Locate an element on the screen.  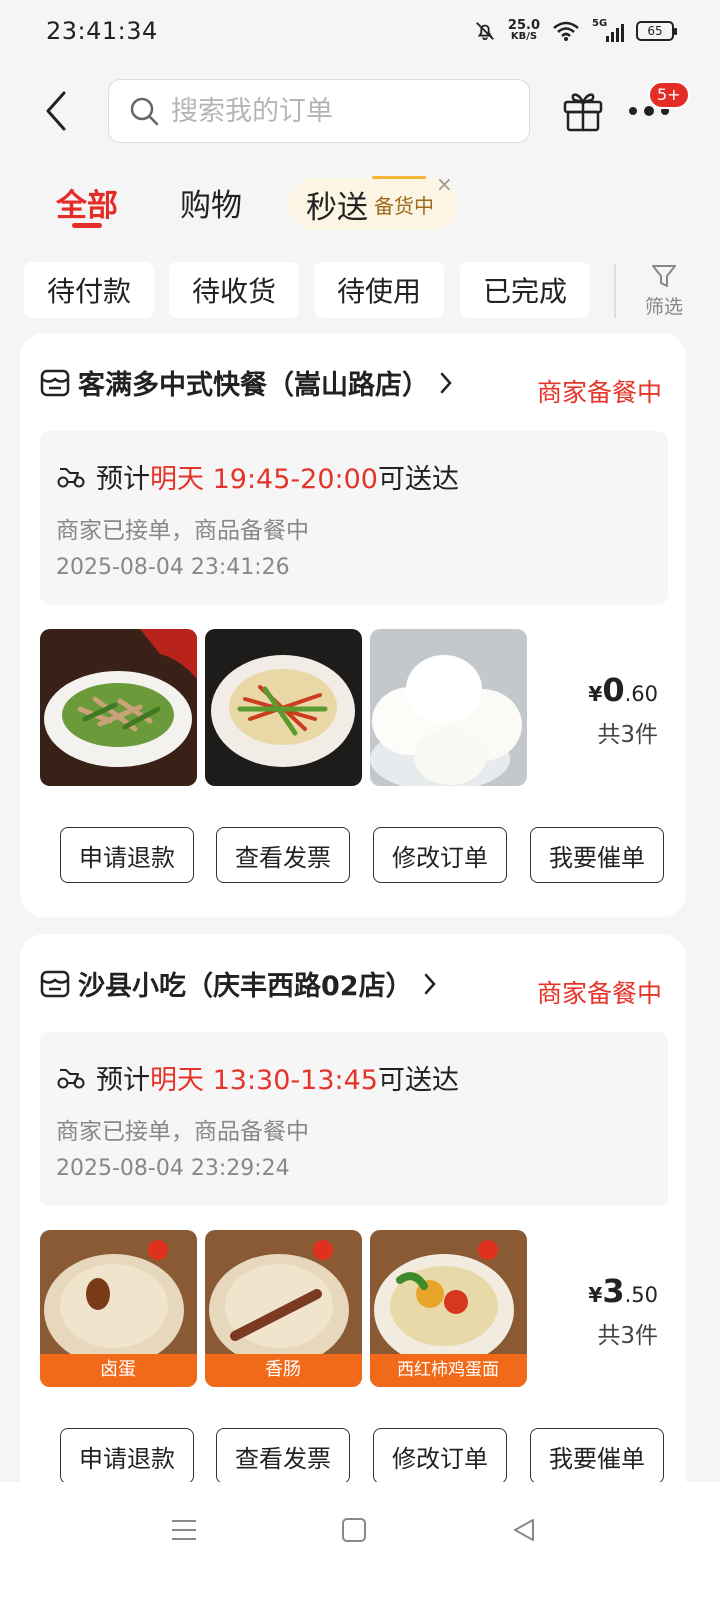
status-icons: 25.0 KB/S 5G 65 is located at coordinates (575, 30).